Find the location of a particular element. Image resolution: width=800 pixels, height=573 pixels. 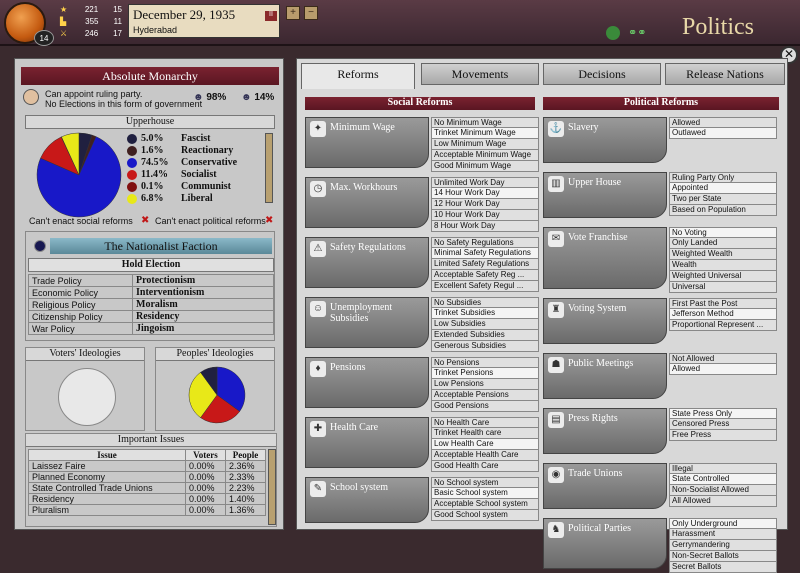

reform-option: Acceptable School system is located at coordinates (485, 504).